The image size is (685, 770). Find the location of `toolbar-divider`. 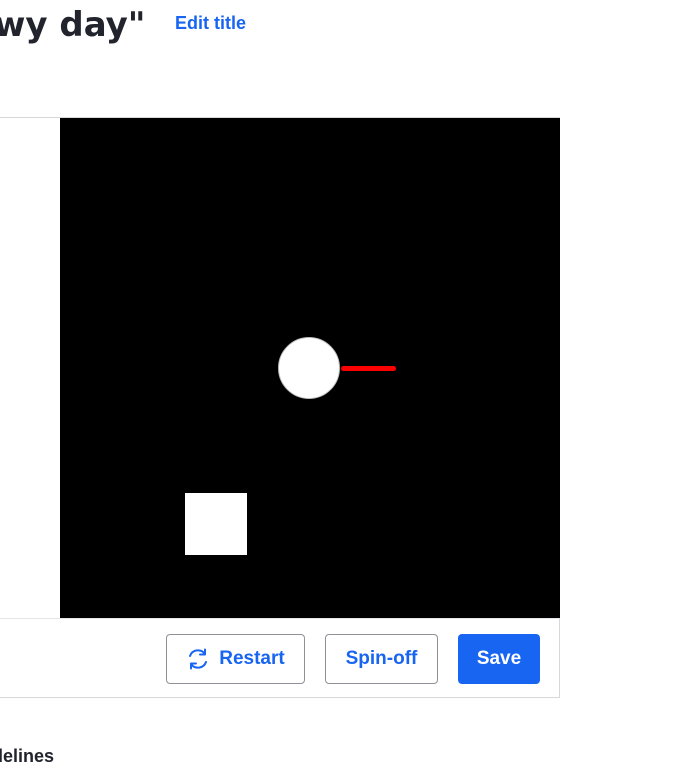

toolbar-divider is located at coordinates (280, 618).